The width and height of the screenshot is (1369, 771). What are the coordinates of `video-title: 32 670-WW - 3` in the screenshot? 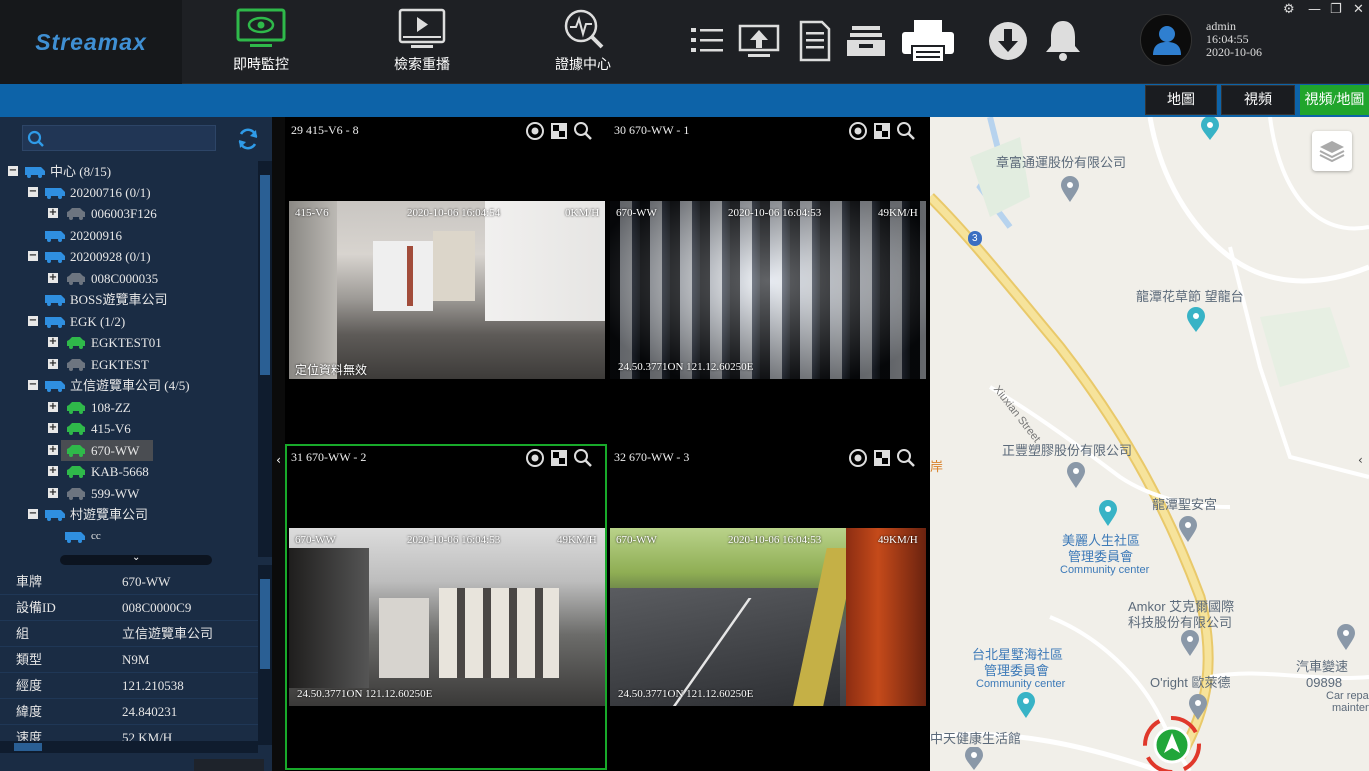 It's located at (652, 457).